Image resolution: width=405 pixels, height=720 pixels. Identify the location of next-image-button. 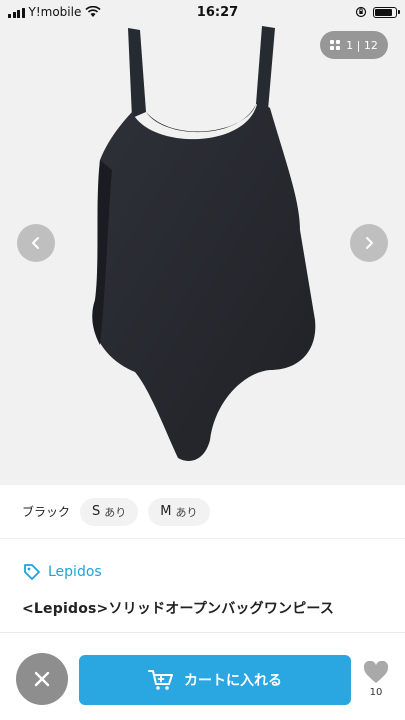
(369, 243).